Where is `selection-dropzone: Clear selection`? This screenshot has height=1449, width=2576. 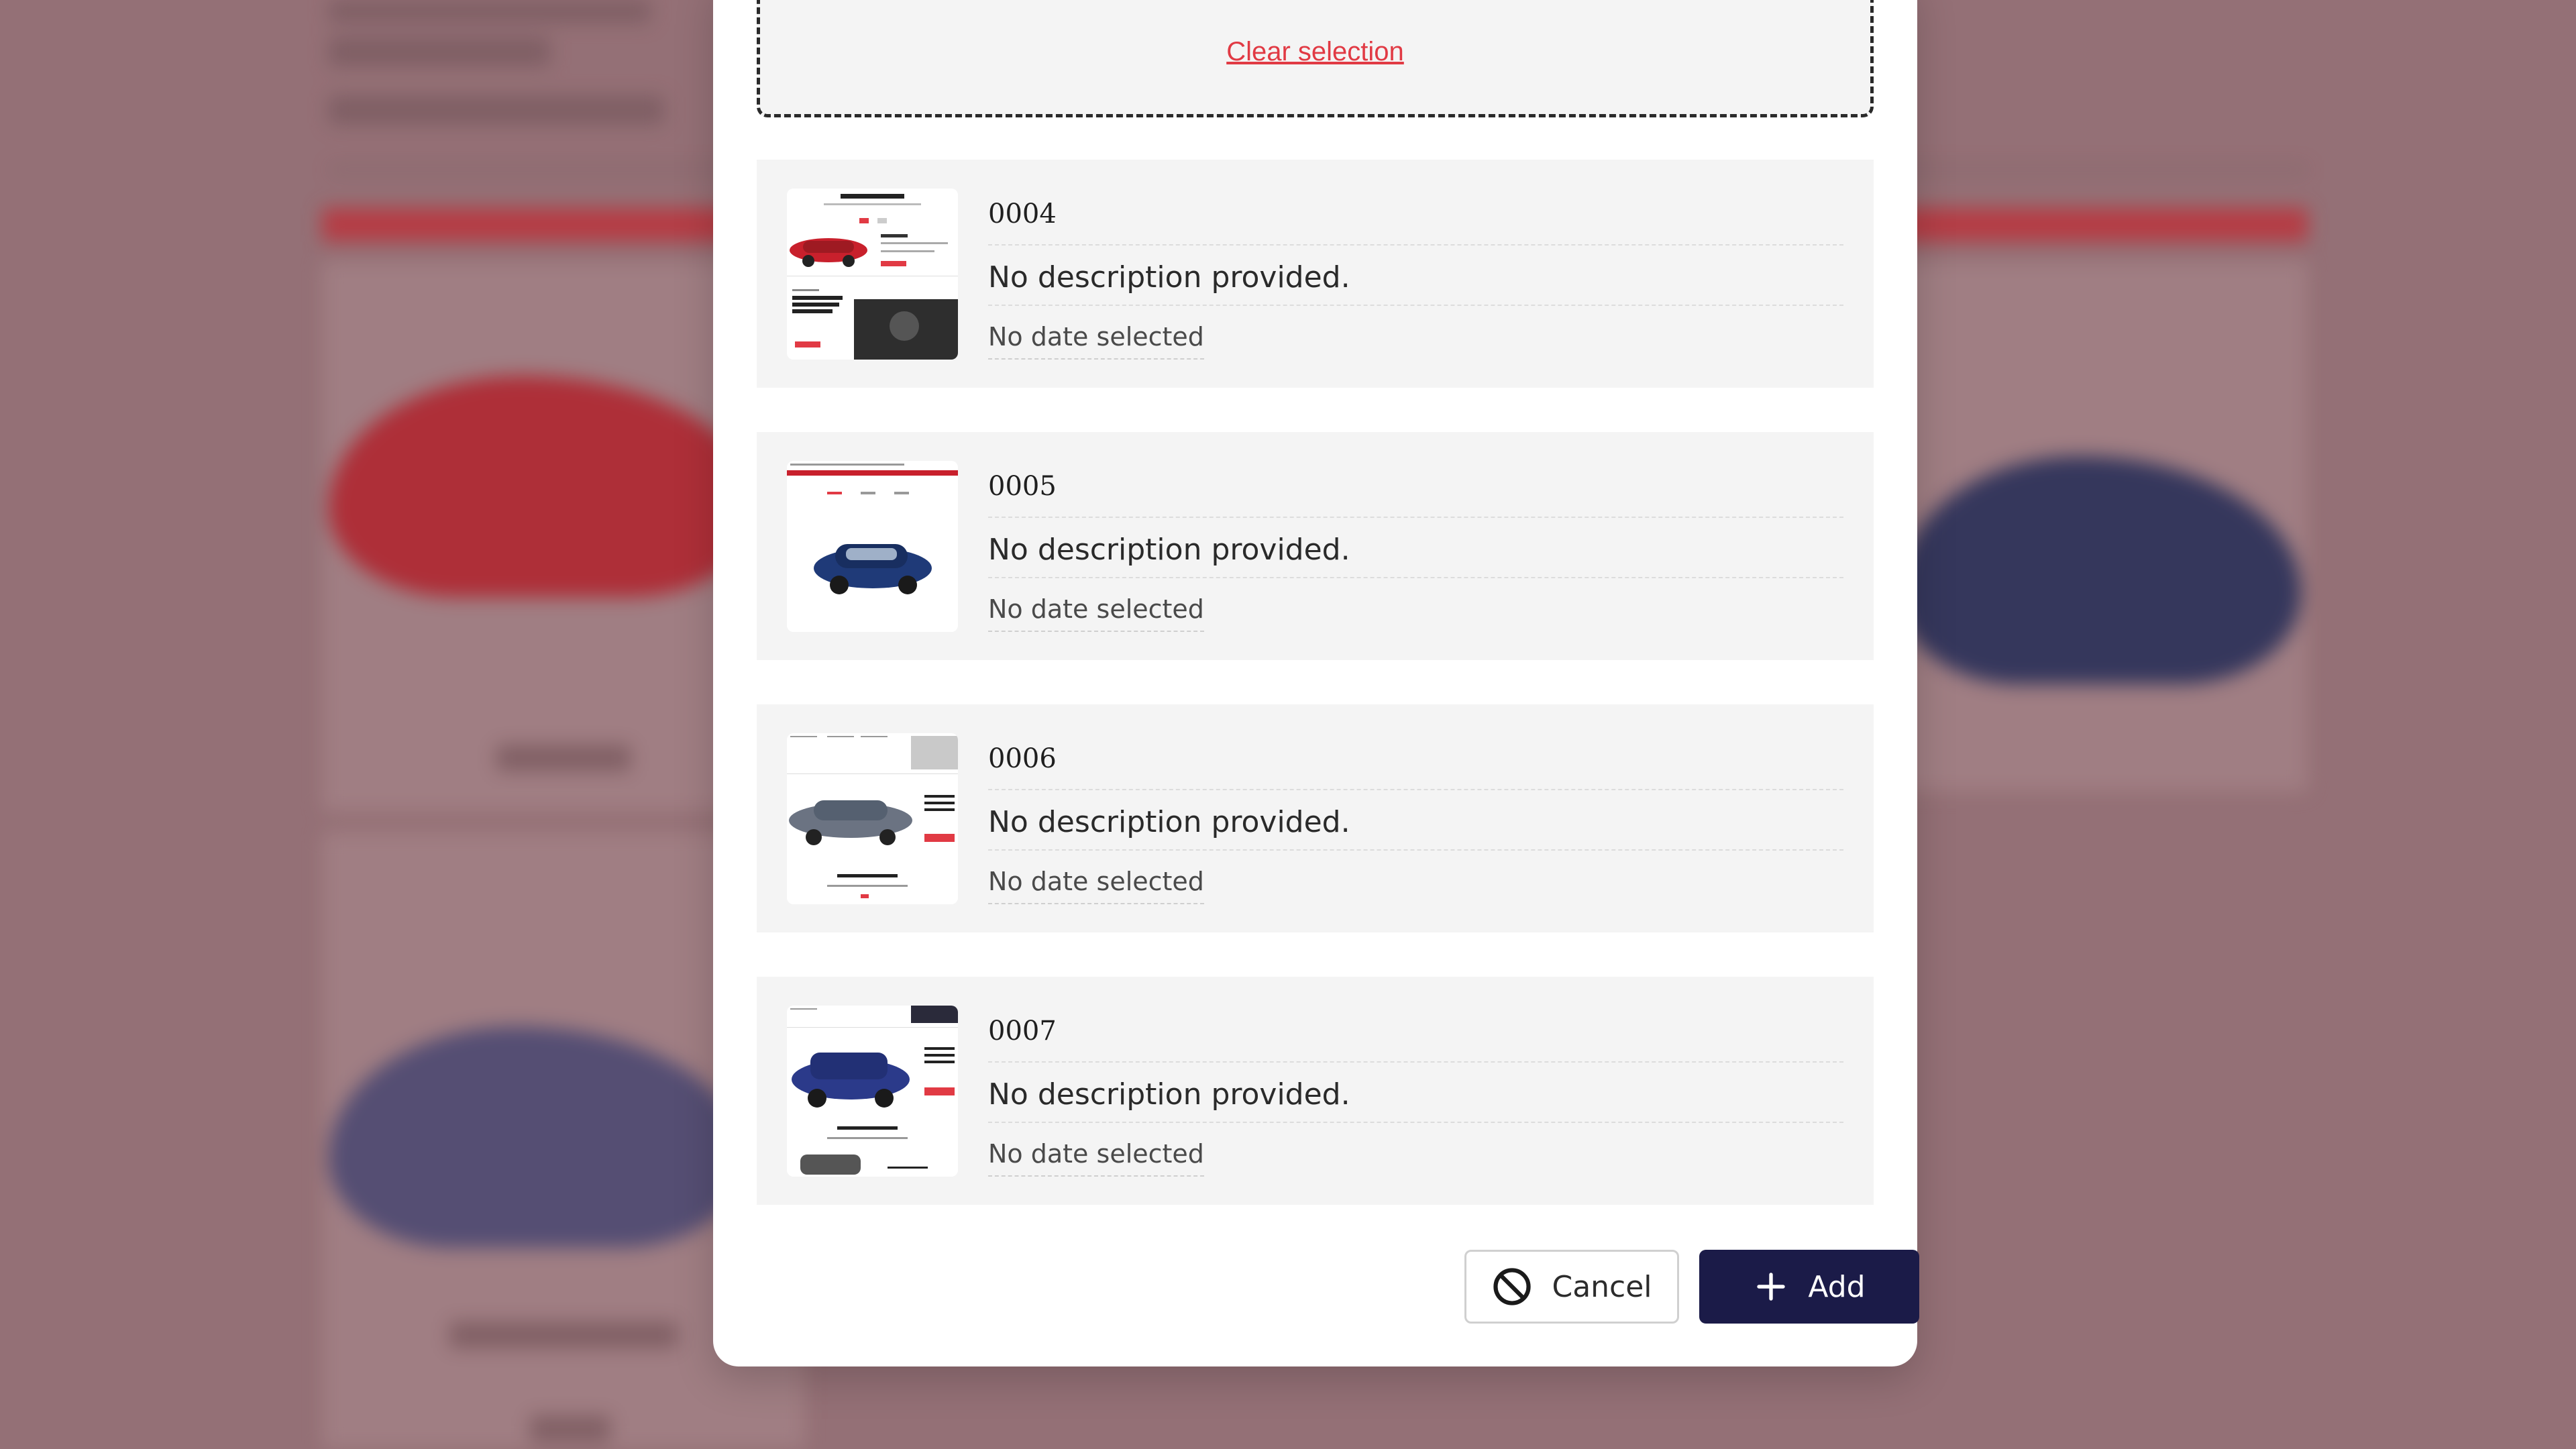 selection-dropzone: Clear selection is located at coordinates (1315, 58).